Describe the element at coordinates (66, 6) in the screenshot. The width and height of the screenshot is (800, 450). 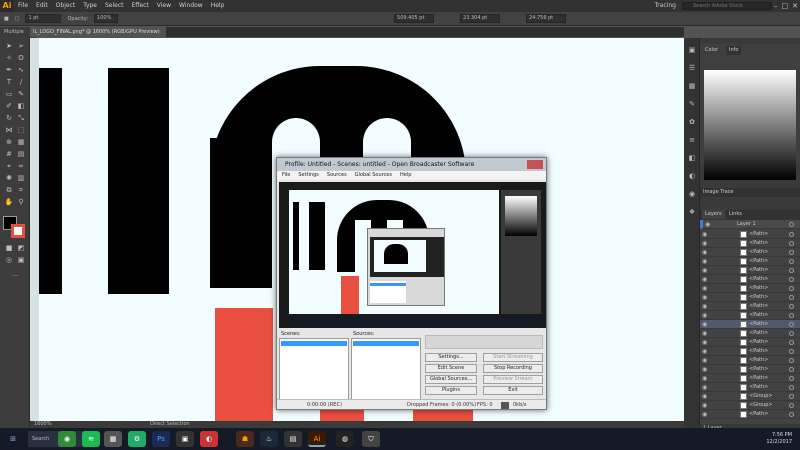
I see `menu-object: Object` at that location.